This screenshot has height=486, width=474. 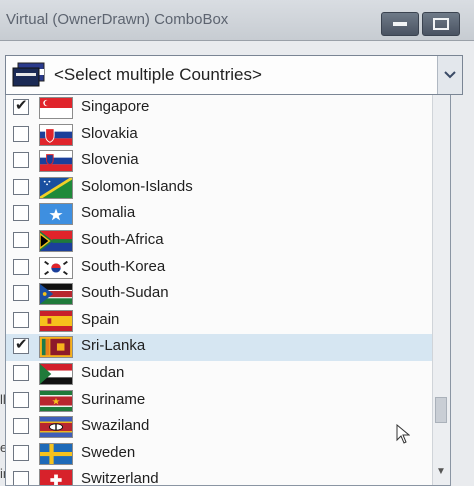 I want to click on country-name: Switzerland, so click(x=120, y=478).